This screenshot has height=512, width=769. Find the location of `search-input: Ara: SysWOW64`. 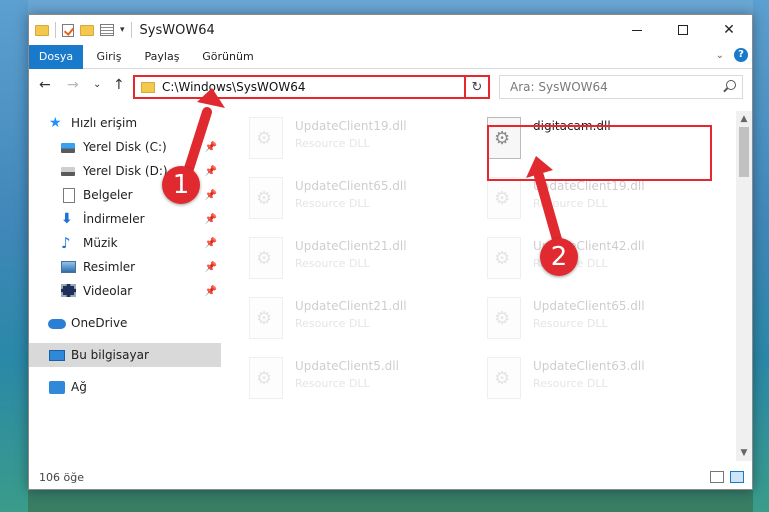

search-input: Ara: SysWOW64 is located at coordinates (559, 87).